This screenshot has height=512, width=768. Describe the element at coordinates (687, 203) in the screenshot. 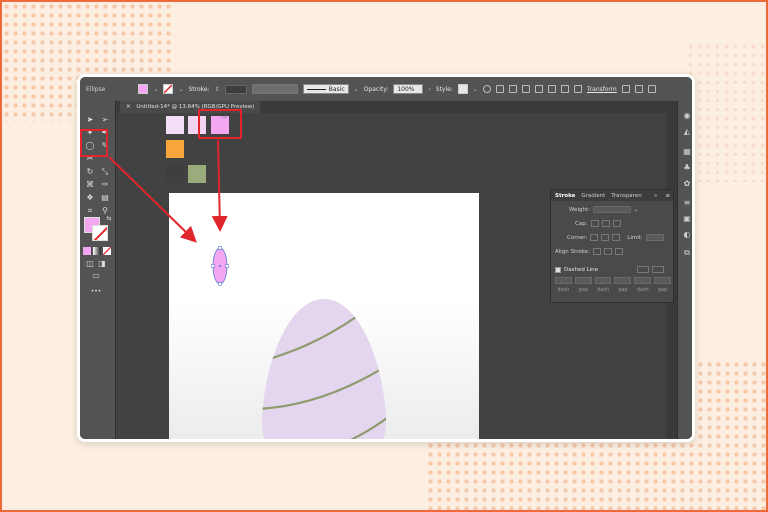

I see `stroke-panel-icon: ≡` at that location.